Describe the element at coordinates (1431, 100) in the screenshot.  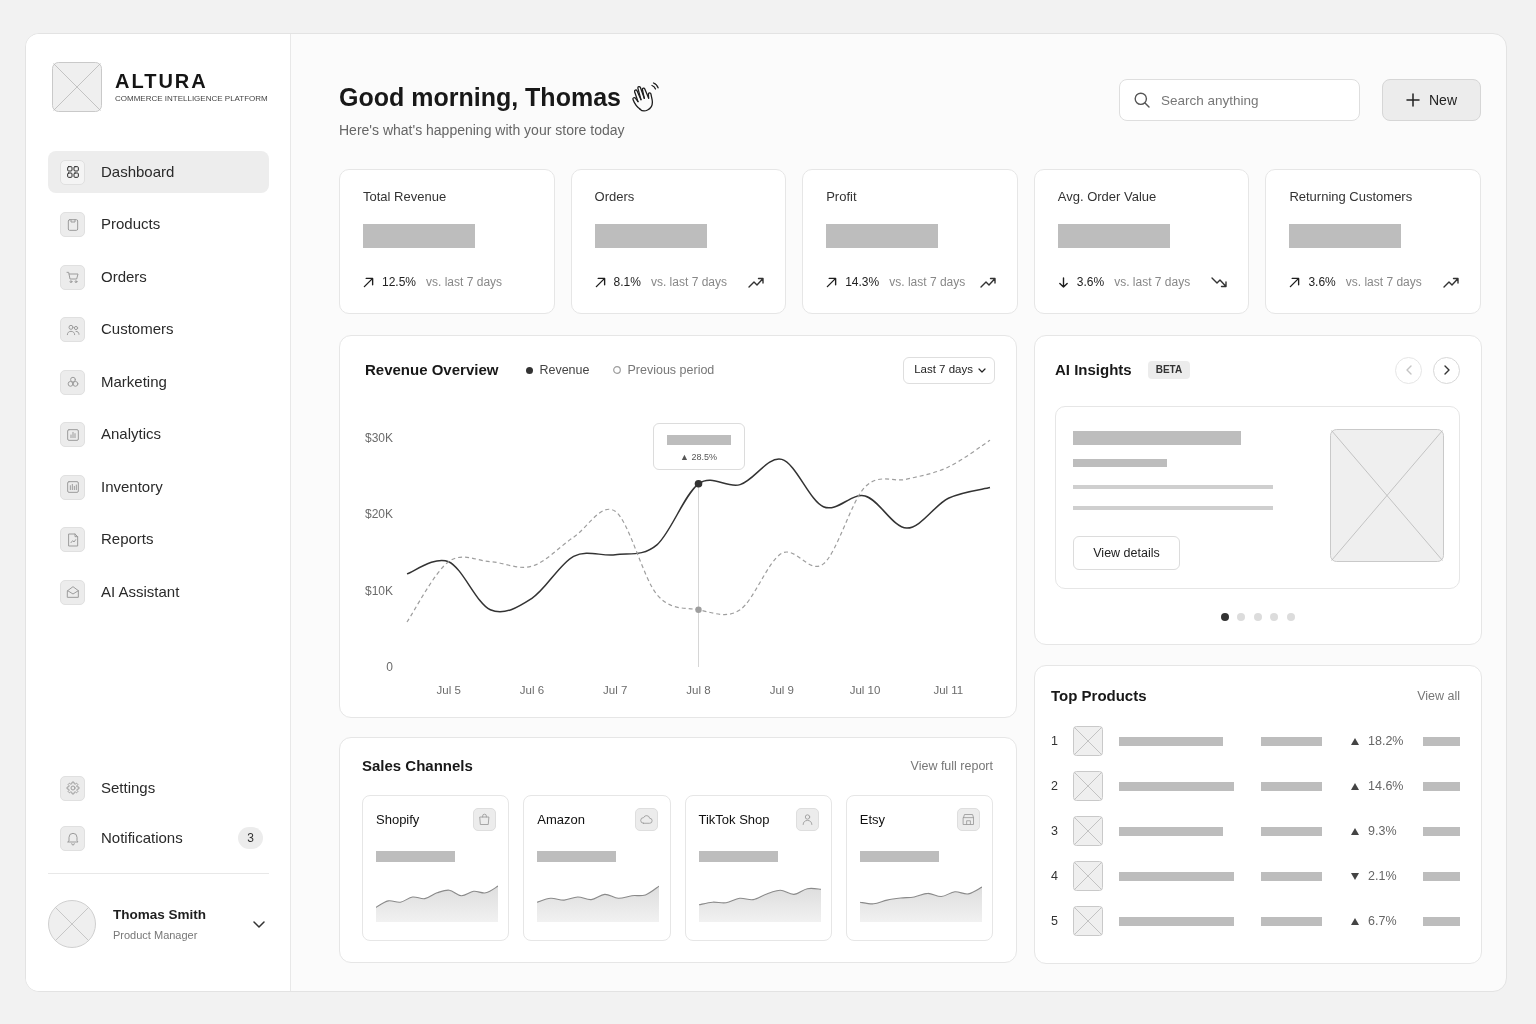
I see `new-button: New` at that location.